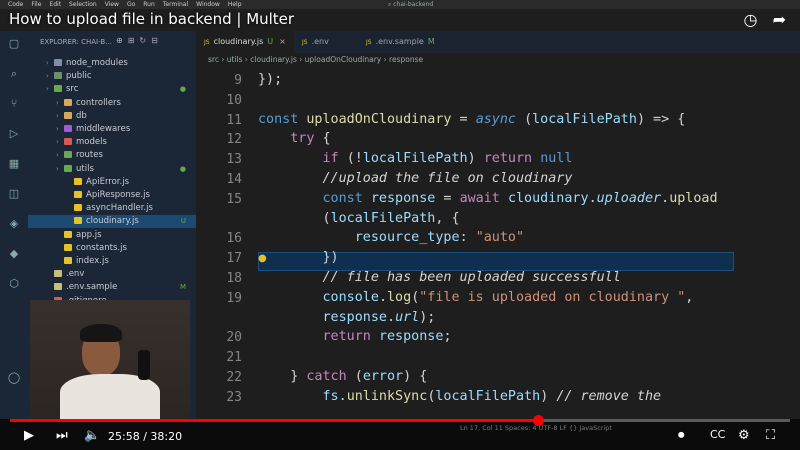  Describe the element at coordinates (112, 76) in the screenshot. I see `tree-item: › public` at that location.